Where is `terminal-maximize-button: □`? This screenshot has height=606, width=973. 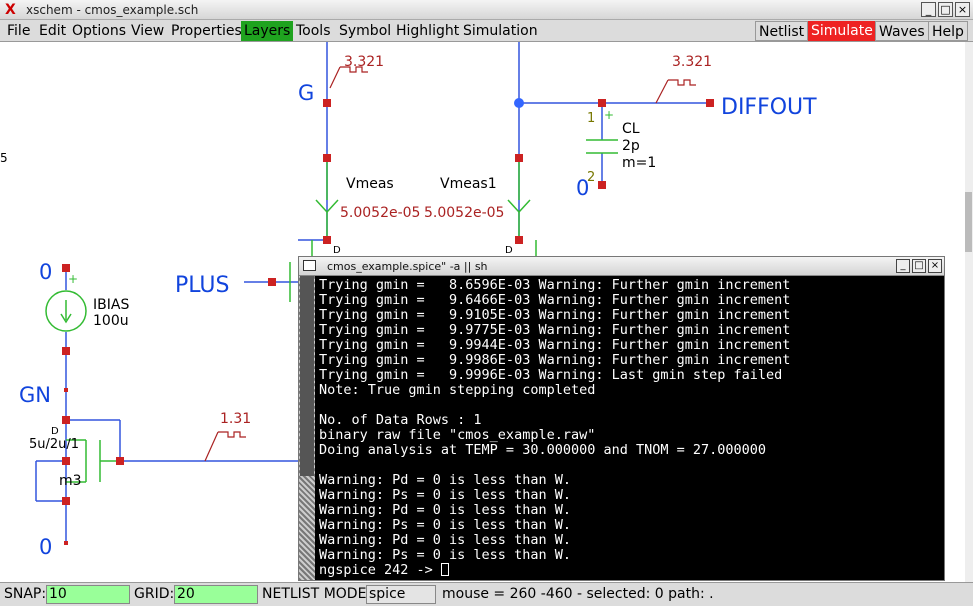
terminal-maximize-button: □ is located at coordinates (919, 266).